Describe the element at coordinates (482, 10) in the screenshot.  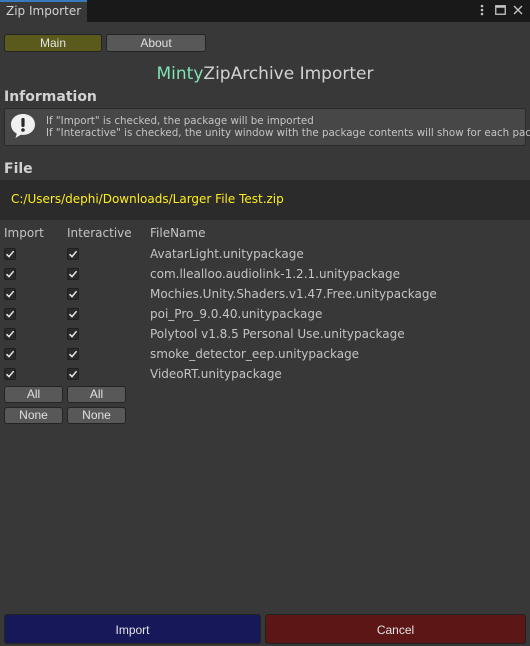
I see `more-options-icon` at that location.